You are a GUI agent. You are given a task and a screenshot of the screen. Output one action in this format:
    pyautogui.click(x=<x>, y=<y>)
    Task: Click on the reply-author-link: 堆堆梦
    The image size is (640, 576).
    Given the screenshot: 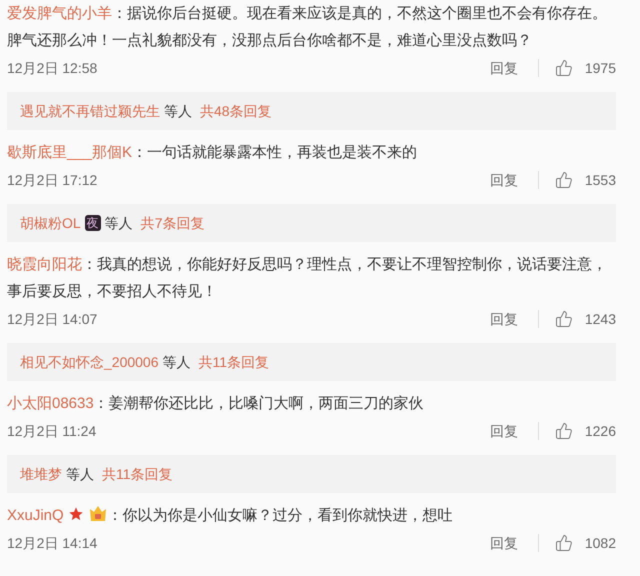 What is the action you would take?
    pyautogui.click(x=41, y=474)
    